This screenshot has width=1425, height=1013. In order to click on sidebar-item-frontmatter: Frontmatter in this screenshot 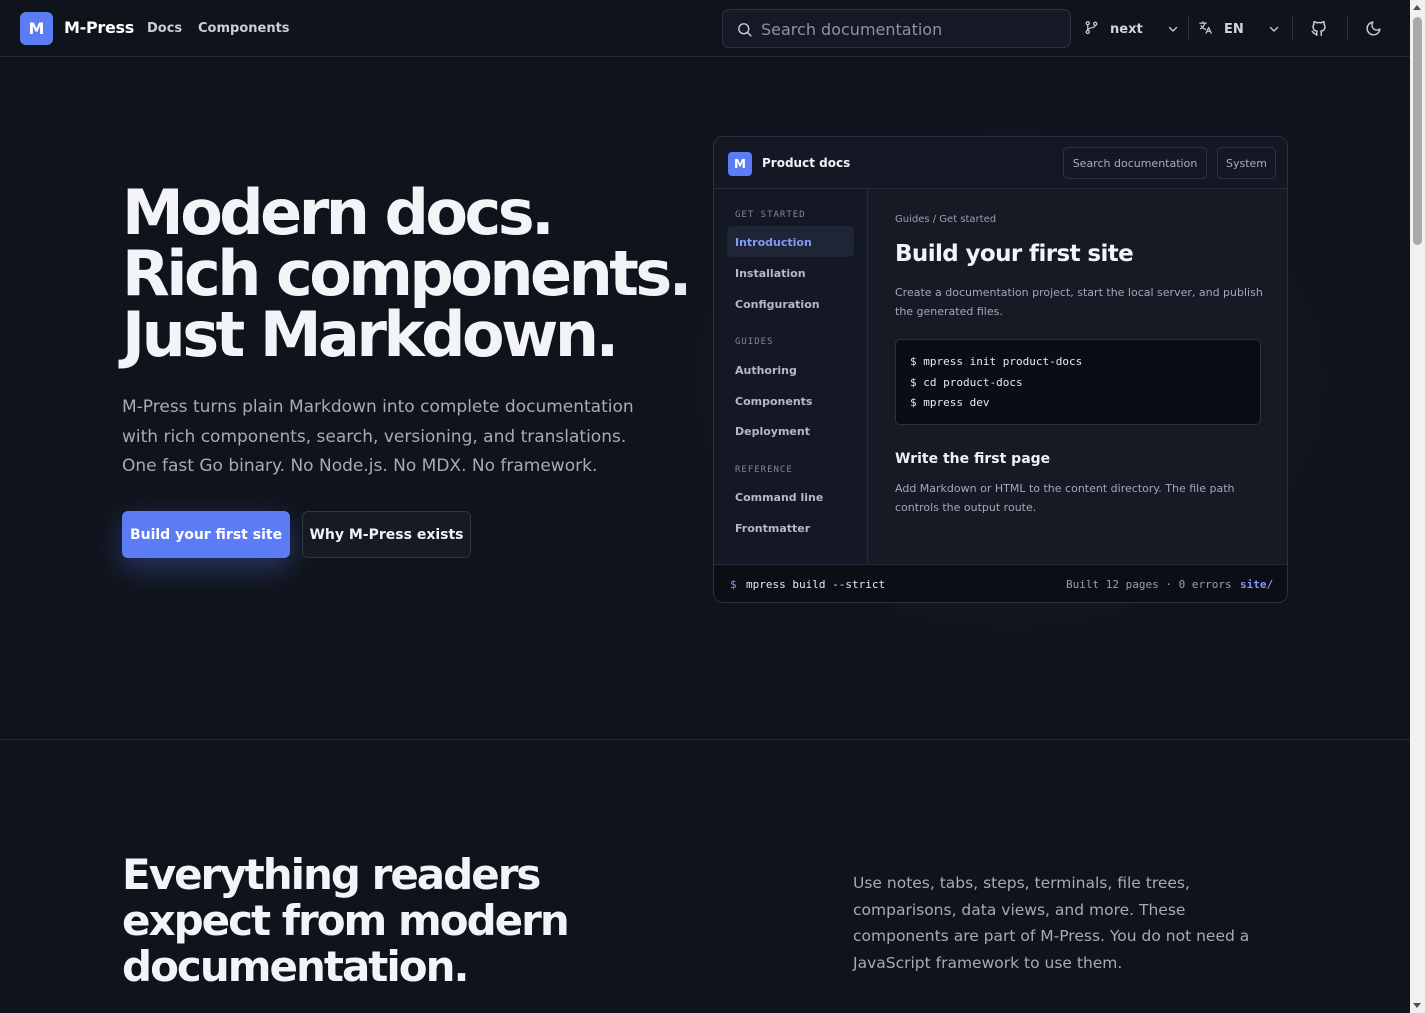, I will do `click(772, 528)`.